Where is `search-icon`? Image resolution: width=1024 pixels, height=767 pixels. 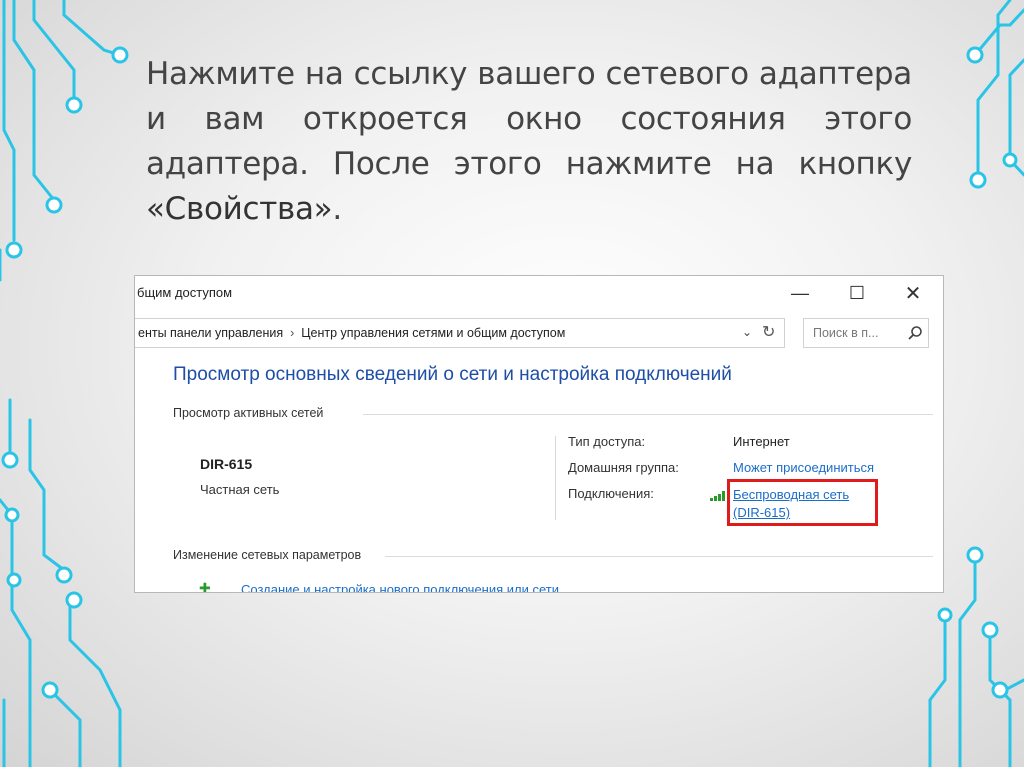 search-icon is located at coordinates (915, 333).